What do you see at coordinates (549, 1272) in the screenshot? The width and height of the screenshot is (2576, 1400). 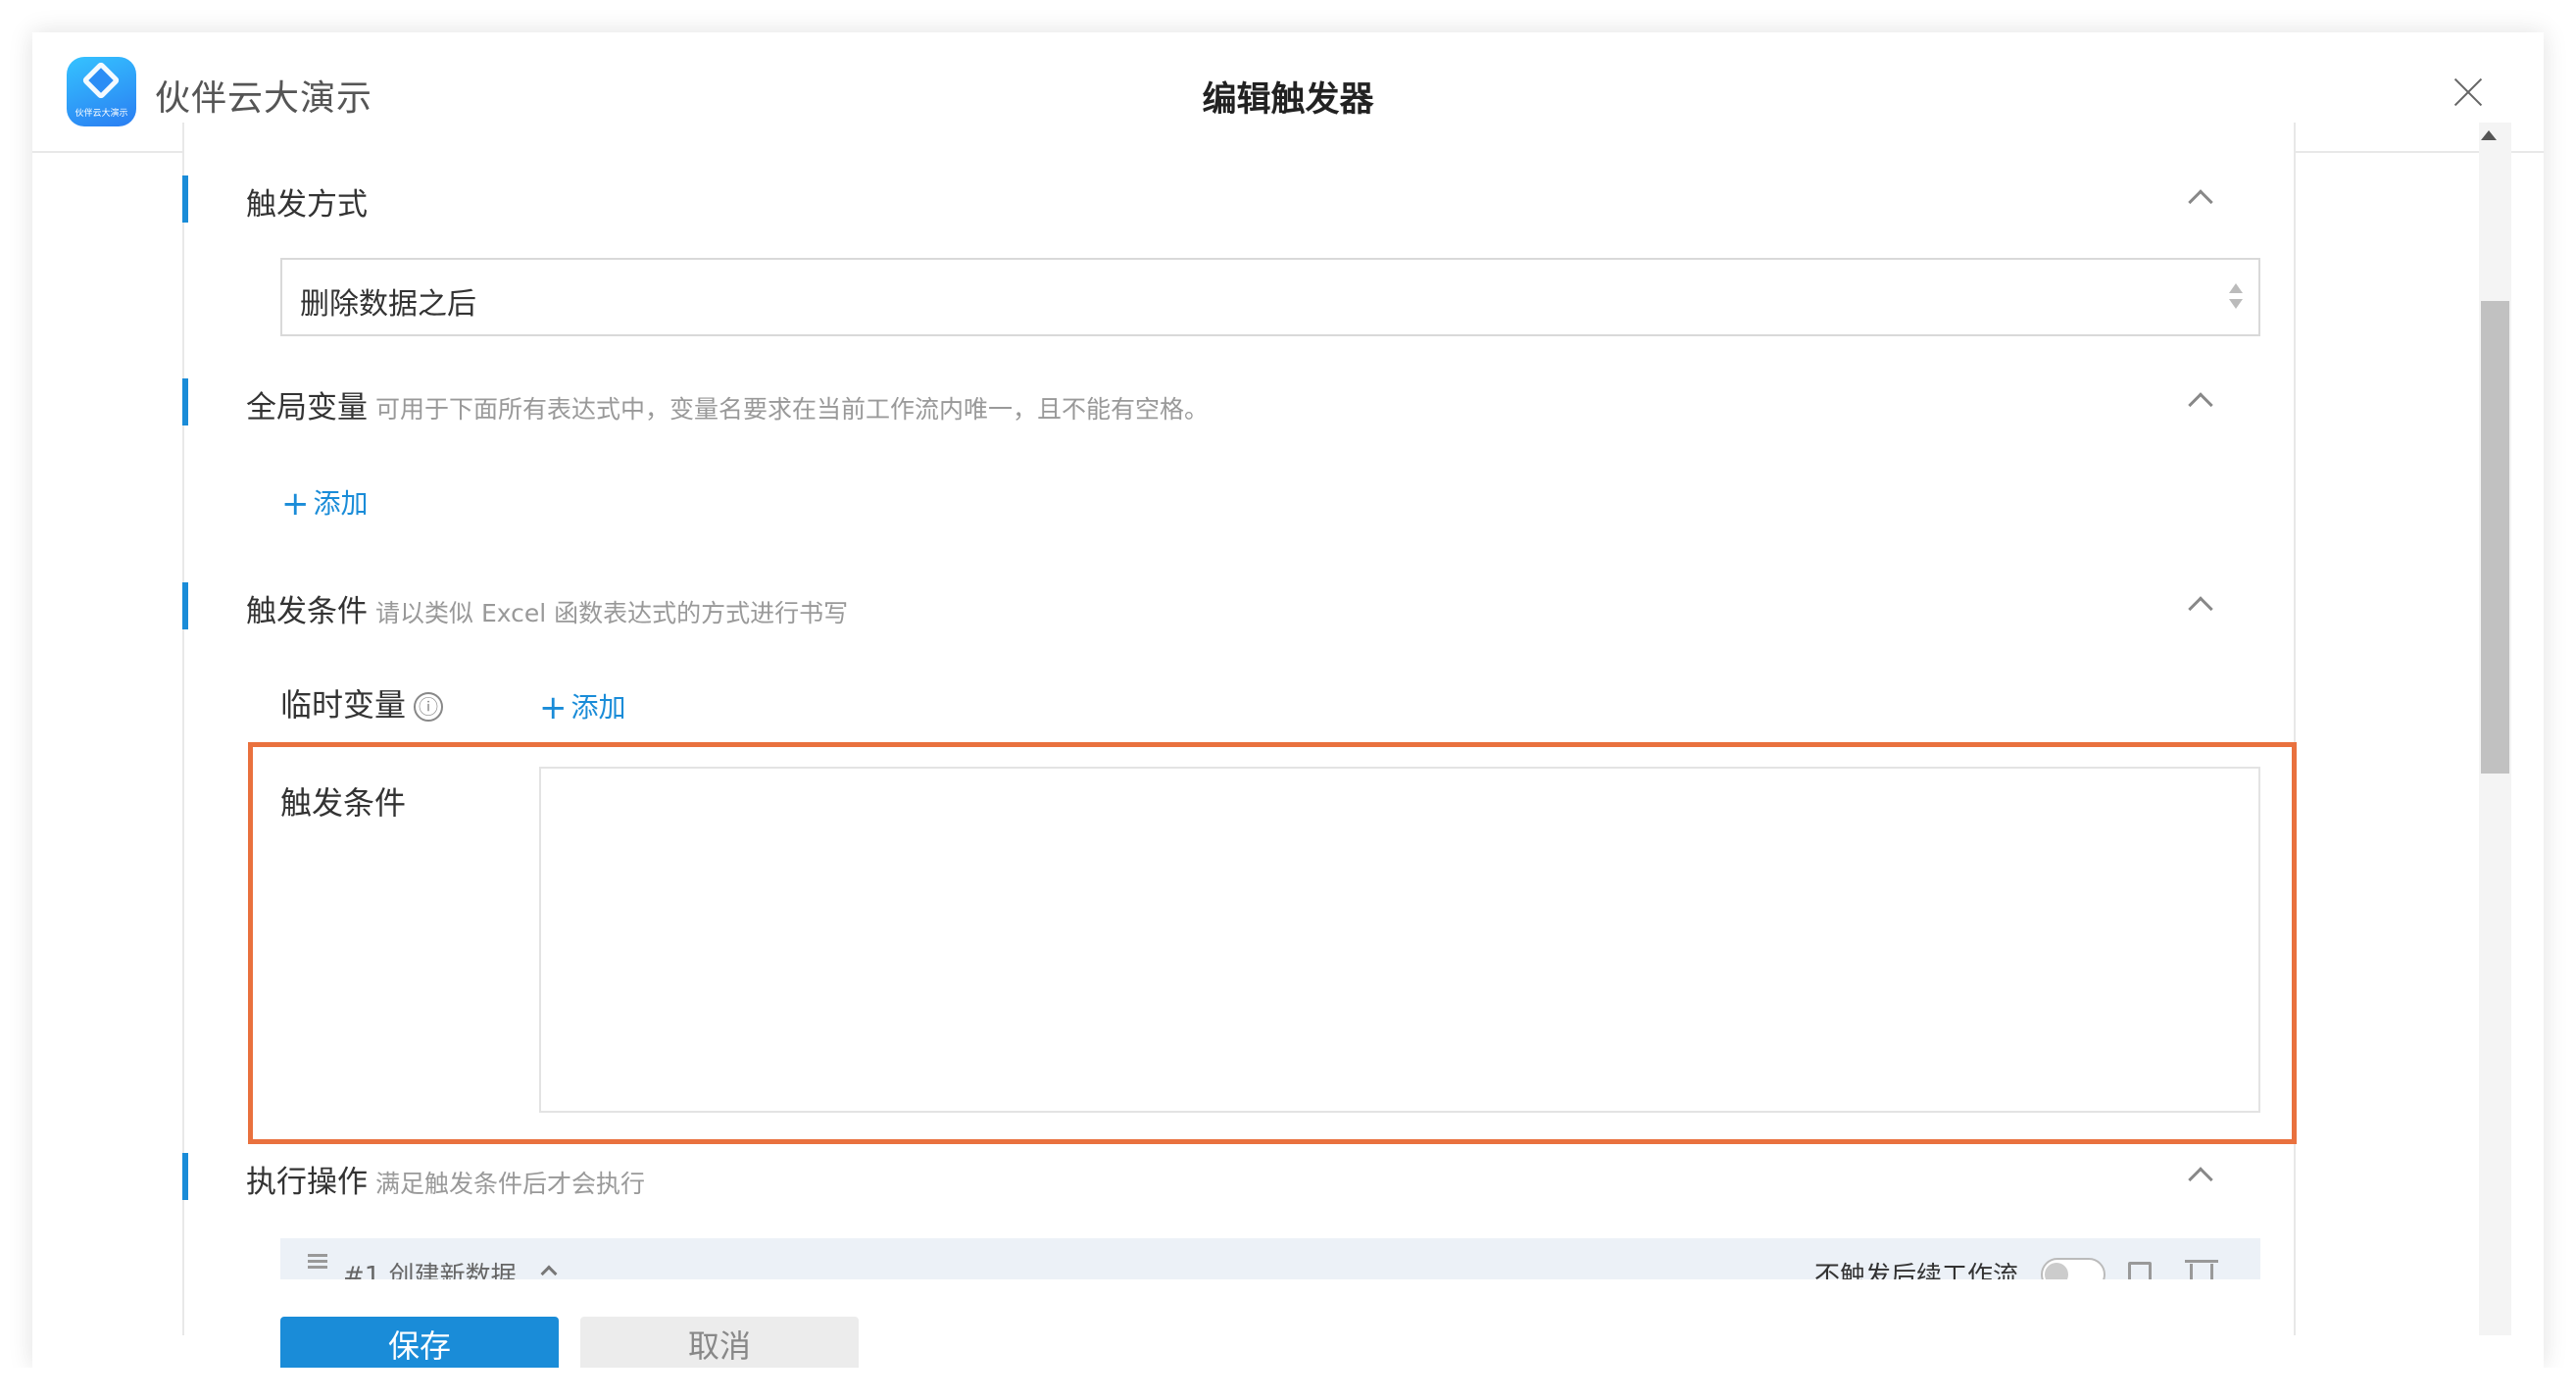 I see `chevron-up-icon` at bounding box center [549, 1272].